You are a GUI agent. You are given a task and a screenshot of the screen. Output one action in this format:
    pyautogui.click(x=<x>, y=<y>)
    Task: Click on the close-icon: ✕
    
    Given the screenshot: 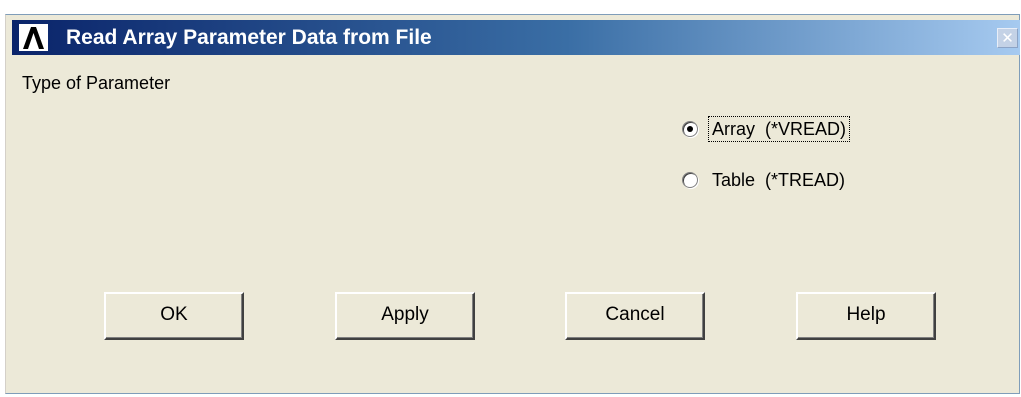 What is the action you would take?
    pyautogui.click(x=1007, y=38)
    